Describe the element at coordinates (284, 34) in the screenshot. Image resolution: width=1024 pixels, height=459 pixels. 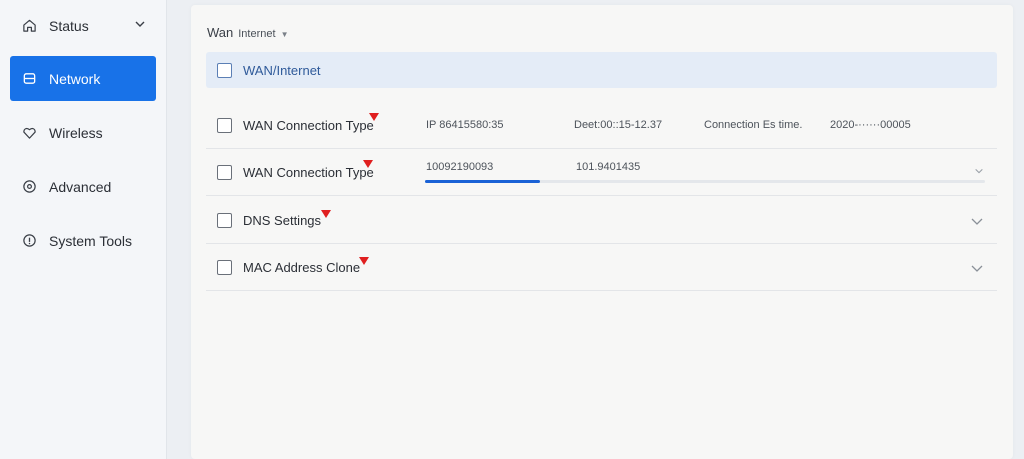
I see `caret-down-icon: ▼` at that location.